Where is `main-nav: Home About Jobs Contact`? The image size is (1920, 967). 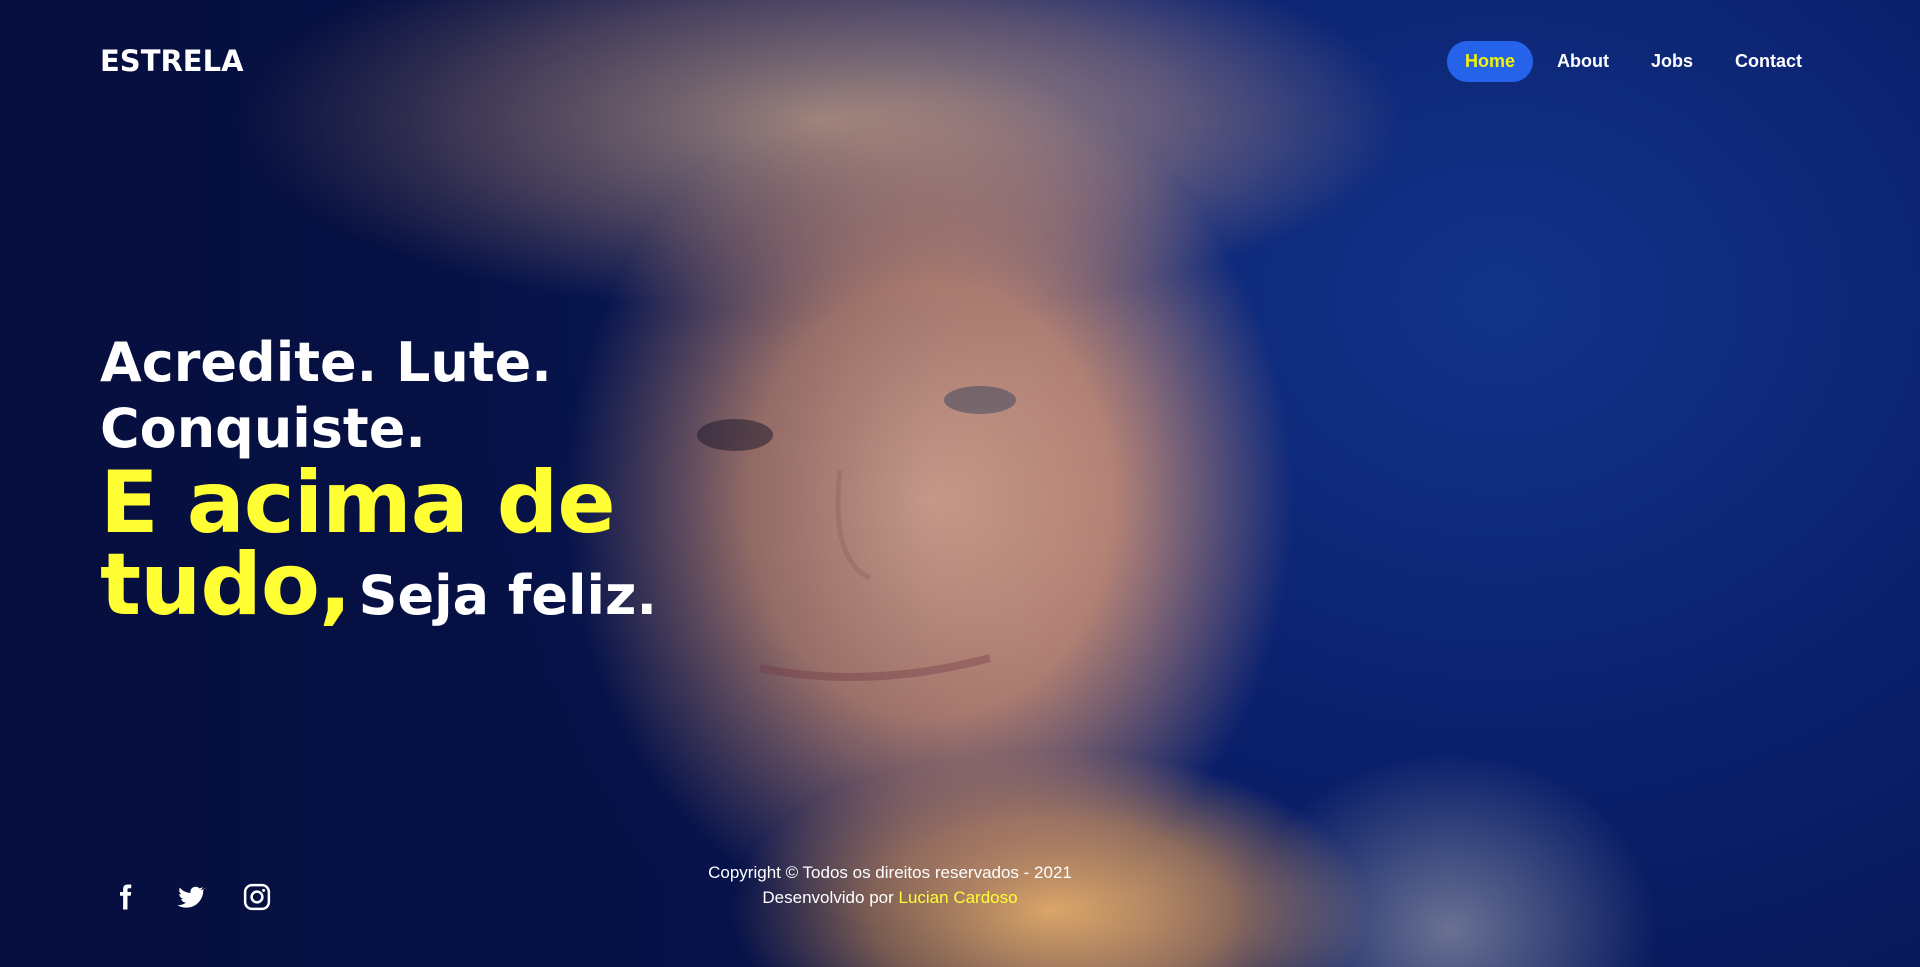 main-nav: Home About Jobs Contact is located at coordinates (1633, 61).